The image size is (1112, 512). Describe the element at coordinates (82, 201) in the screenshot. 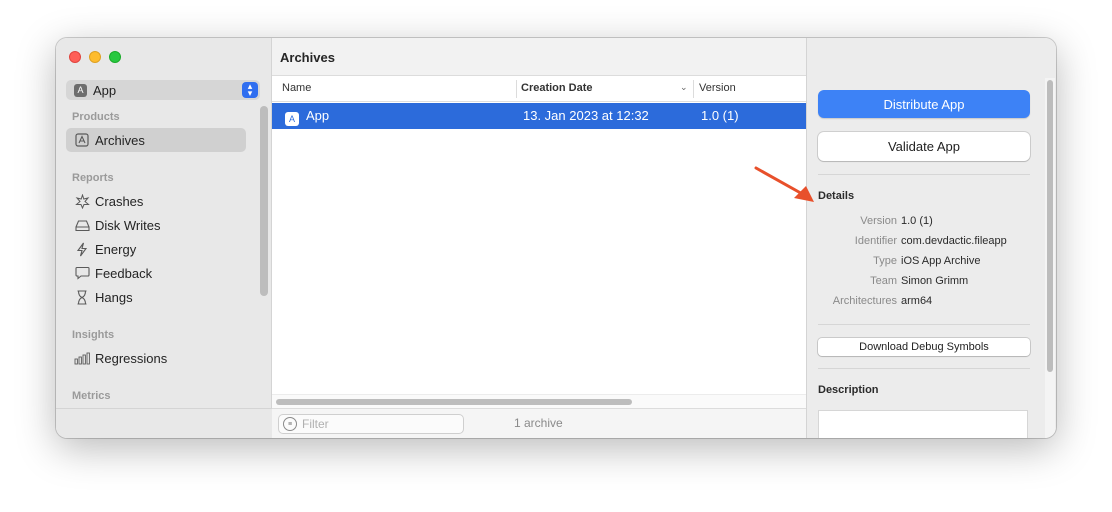

I see `crash-burst-icon` at that location.